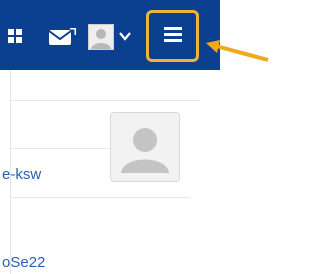 This screenshot has width=320, height=274. I want to click on username-link: e-ksw, so click(21, 174).